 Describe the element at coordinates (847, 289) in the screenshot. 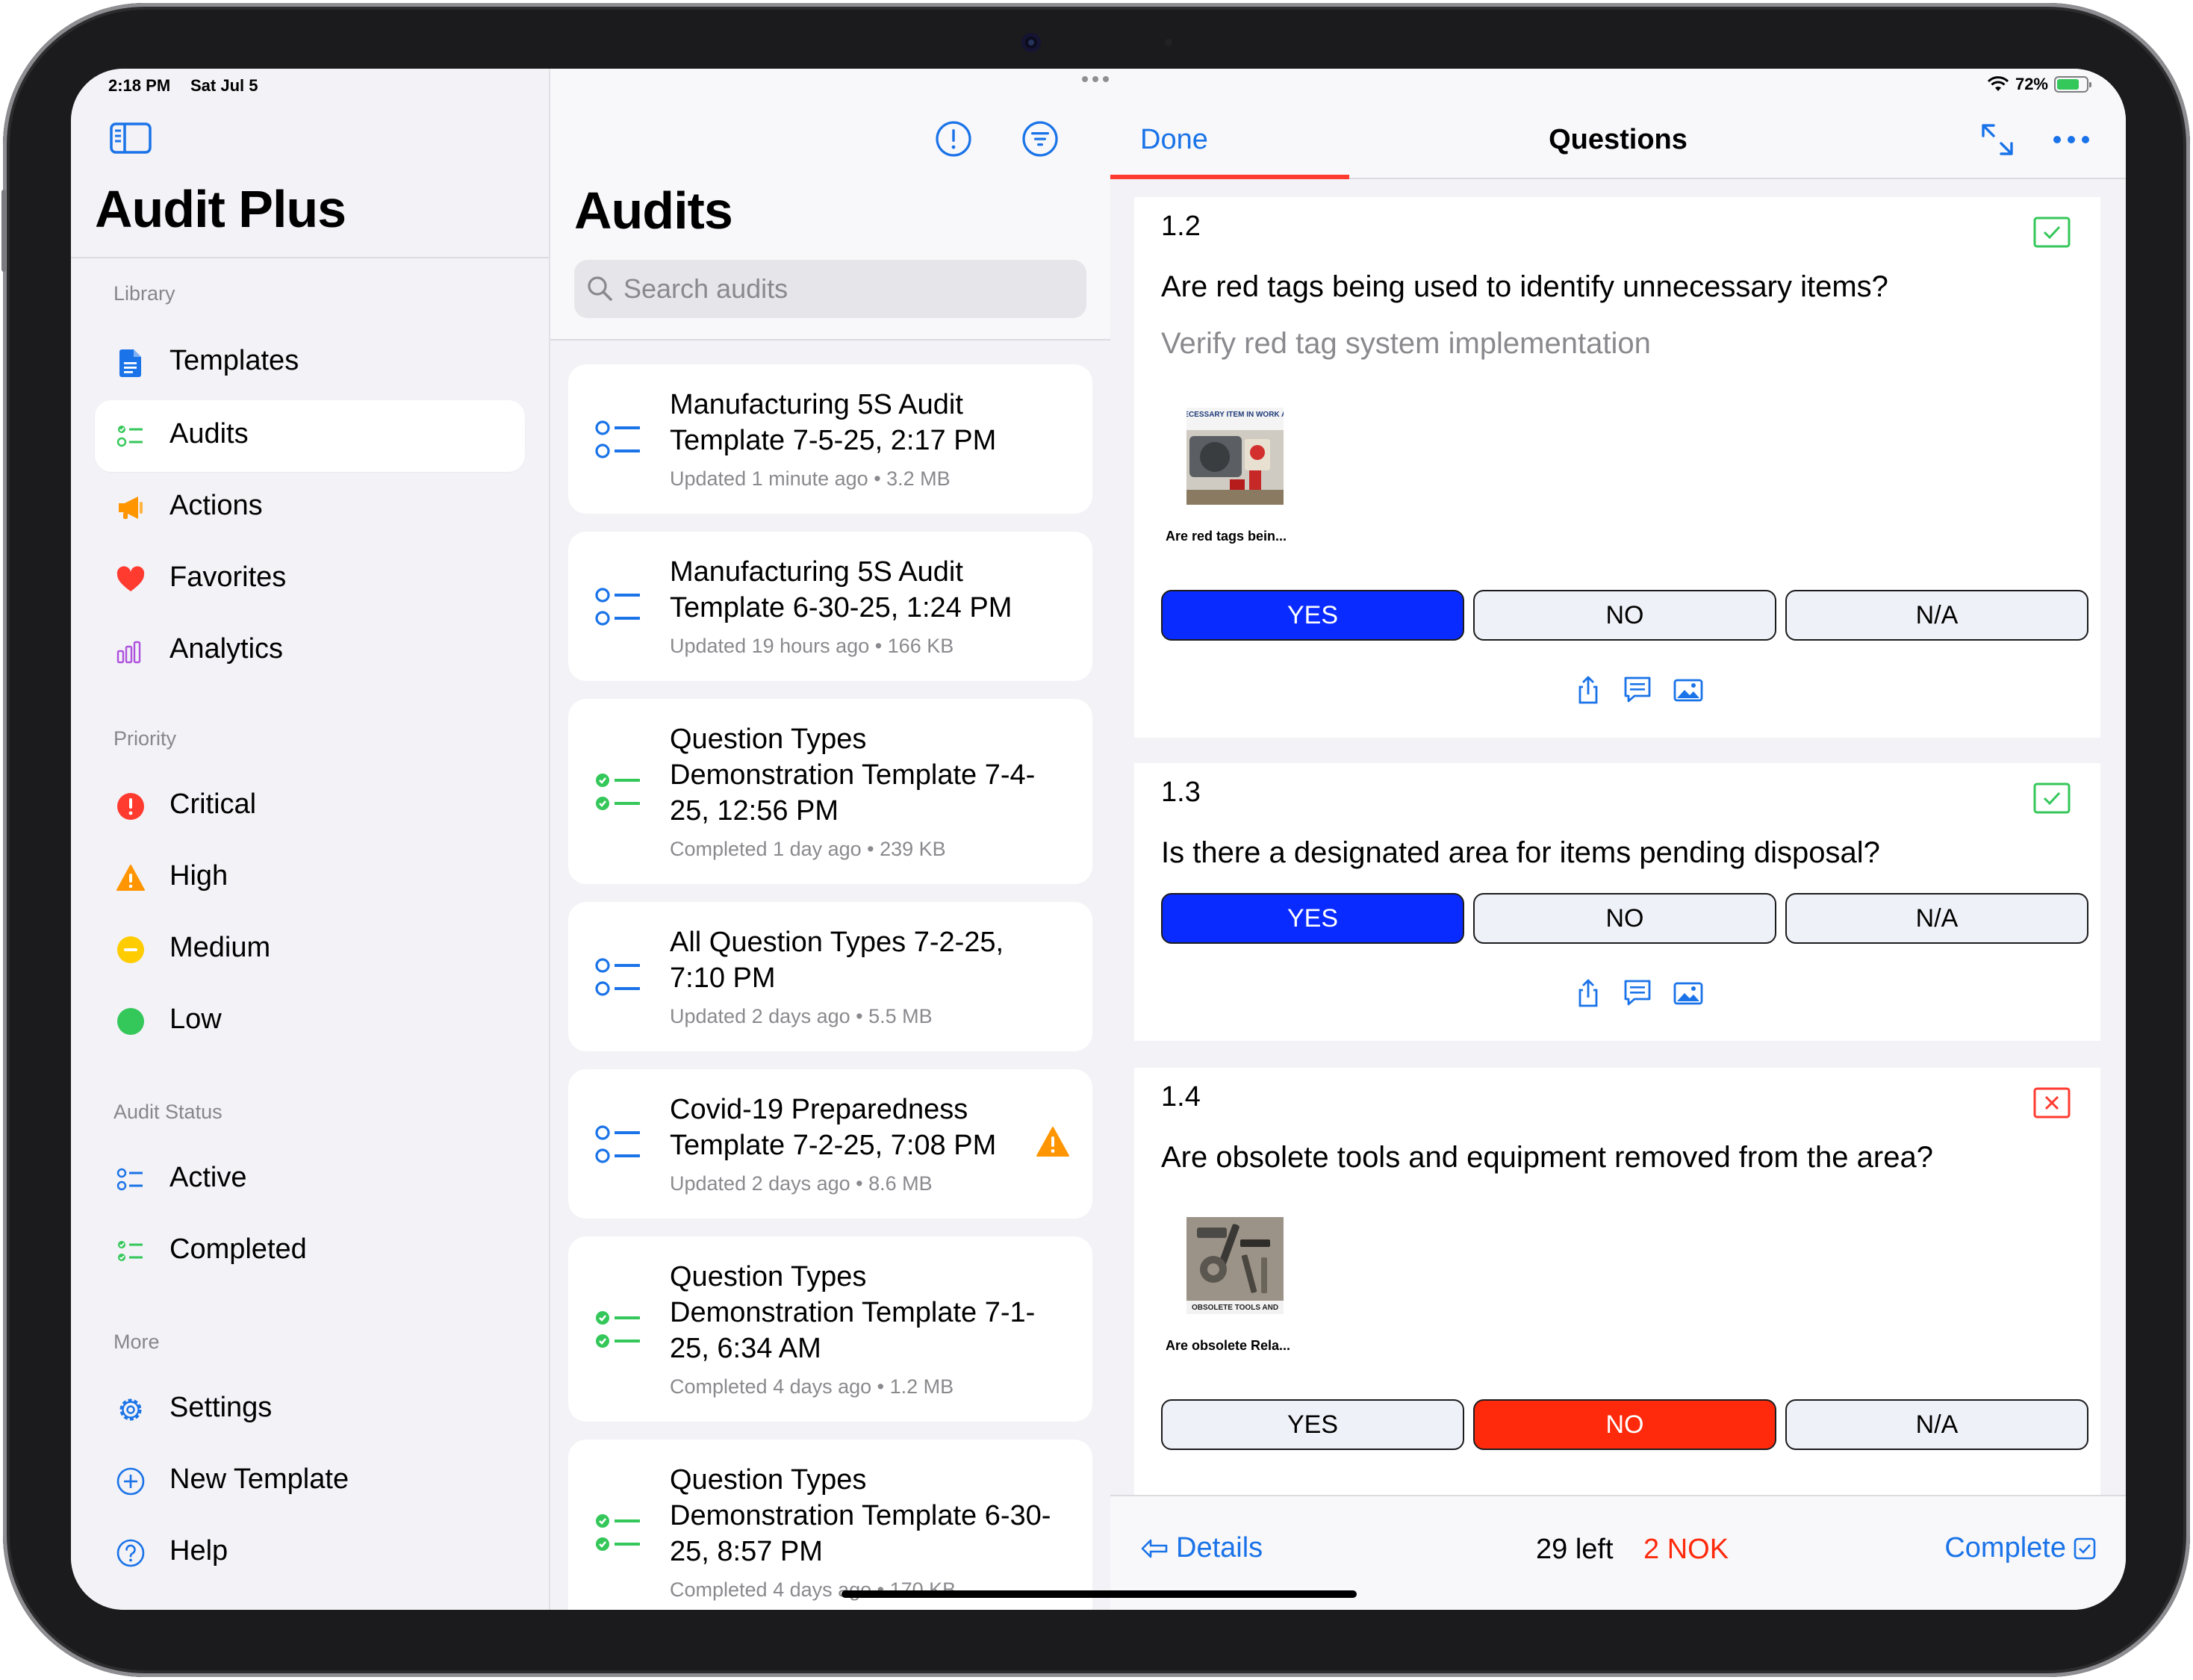

I see `search-input` at that location.